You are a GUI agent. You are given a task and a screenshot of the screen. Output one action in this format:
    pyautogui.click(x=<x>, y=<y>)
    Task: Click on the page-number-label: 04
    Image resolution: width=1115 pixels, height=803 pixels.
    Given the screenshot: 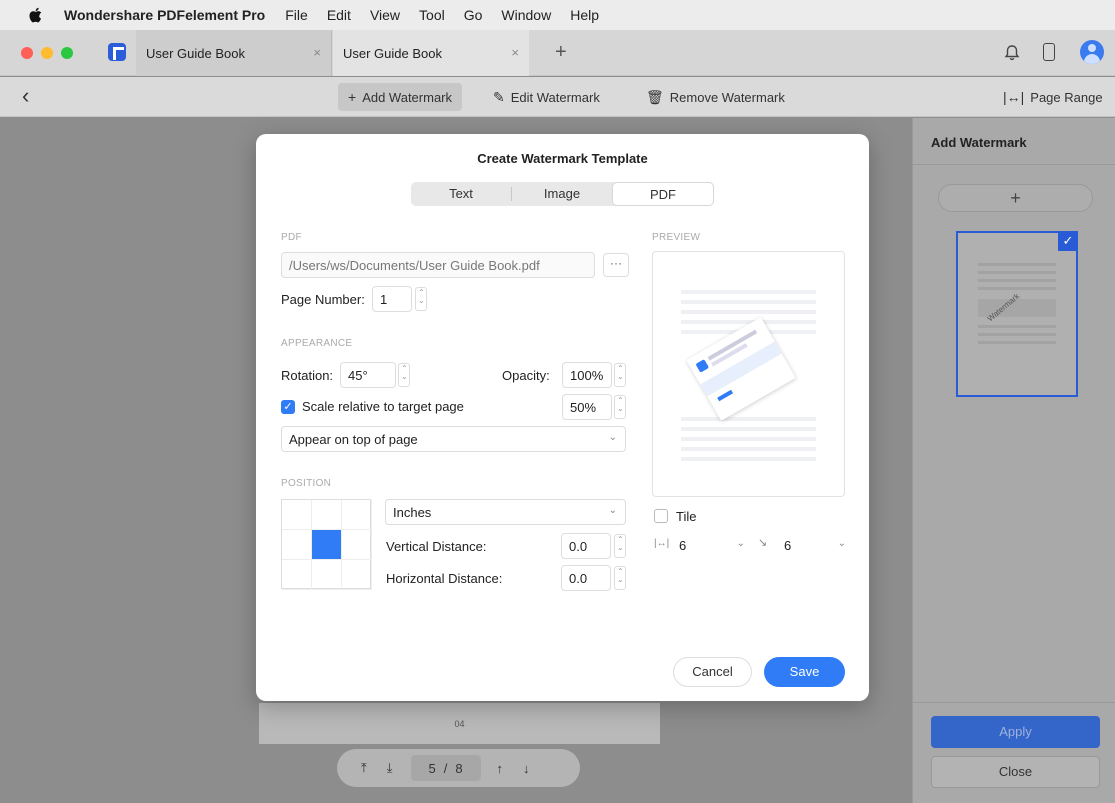 What is the action you would take?
    pyautogui.click(x=459, y=724)
    